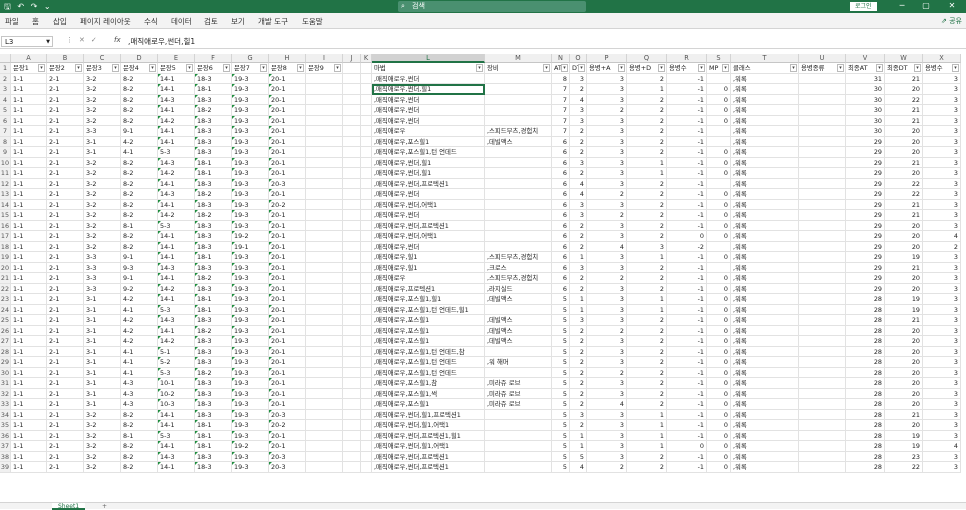 The image size is (966, 510). Describe the element at coordinates (5, 446) in the screenshot. I see `row-number: 37` at that location.